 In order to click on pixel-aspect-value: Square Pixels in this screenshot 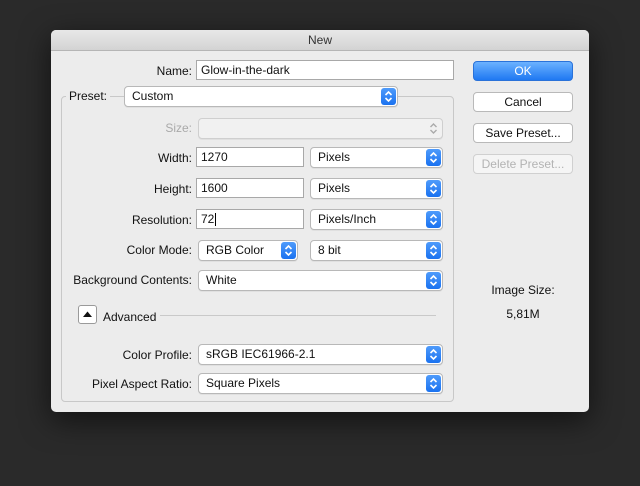, I will do `click(243, 383)`.